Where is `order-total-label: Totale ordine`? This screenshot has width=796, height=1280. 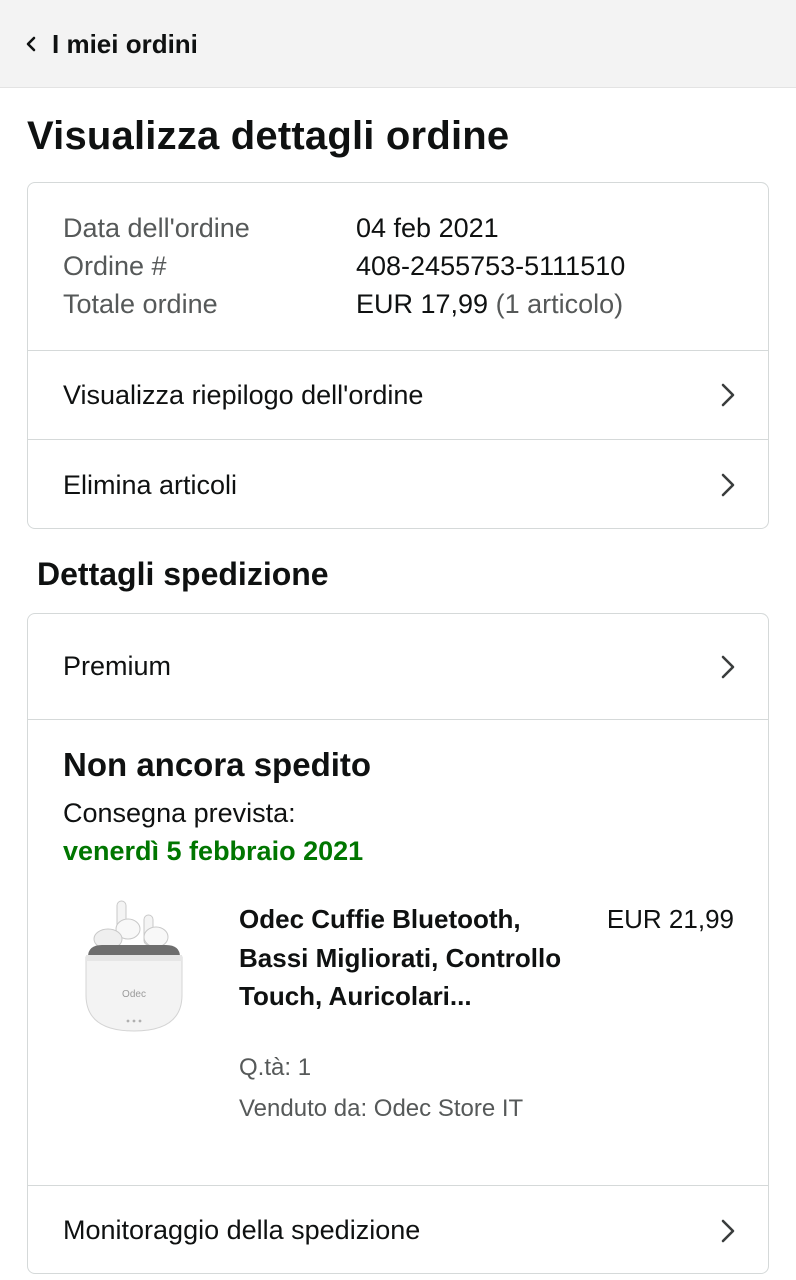
order-total-label: Totale ordine is located at coordinates (140, 304).